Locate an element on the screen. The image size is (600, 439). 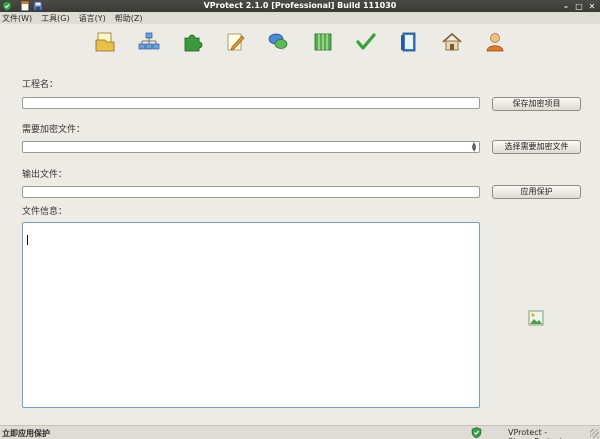
select-arrows-icon: ▲ ▼ is located at coordinates (474, 147).